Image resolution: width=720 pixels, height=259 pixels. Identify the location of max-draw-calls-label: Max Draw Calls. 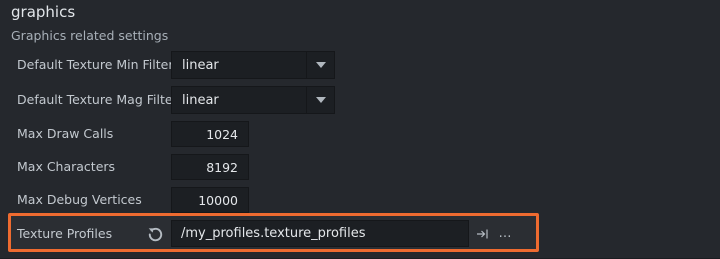
(65, 133).